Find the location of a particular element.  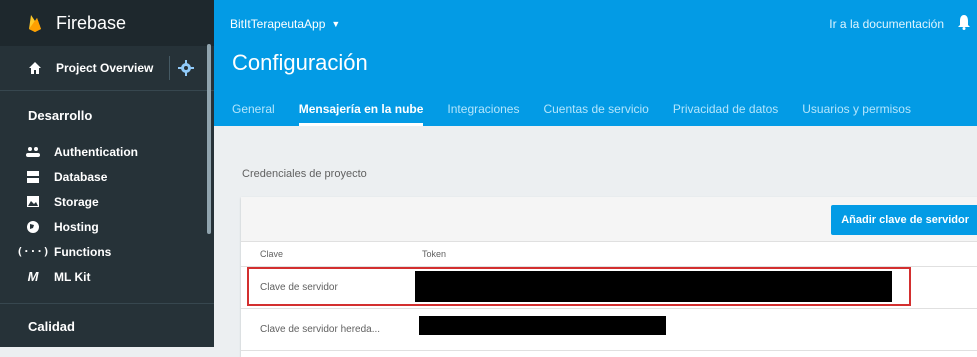

project-overview-link: Project Overview is located at coordinates (107, 68).